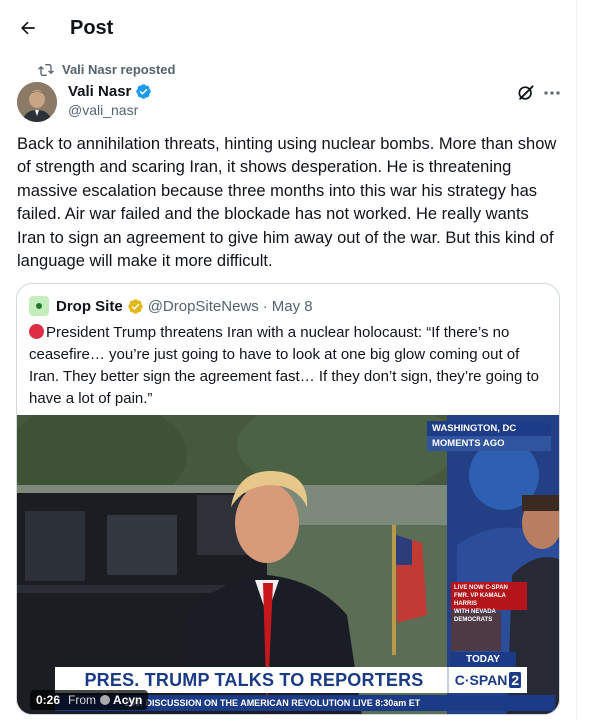 Image resolution: width=599 pixels, height=720 pixels. I want to click on page-title: Post, so click(92, 28).